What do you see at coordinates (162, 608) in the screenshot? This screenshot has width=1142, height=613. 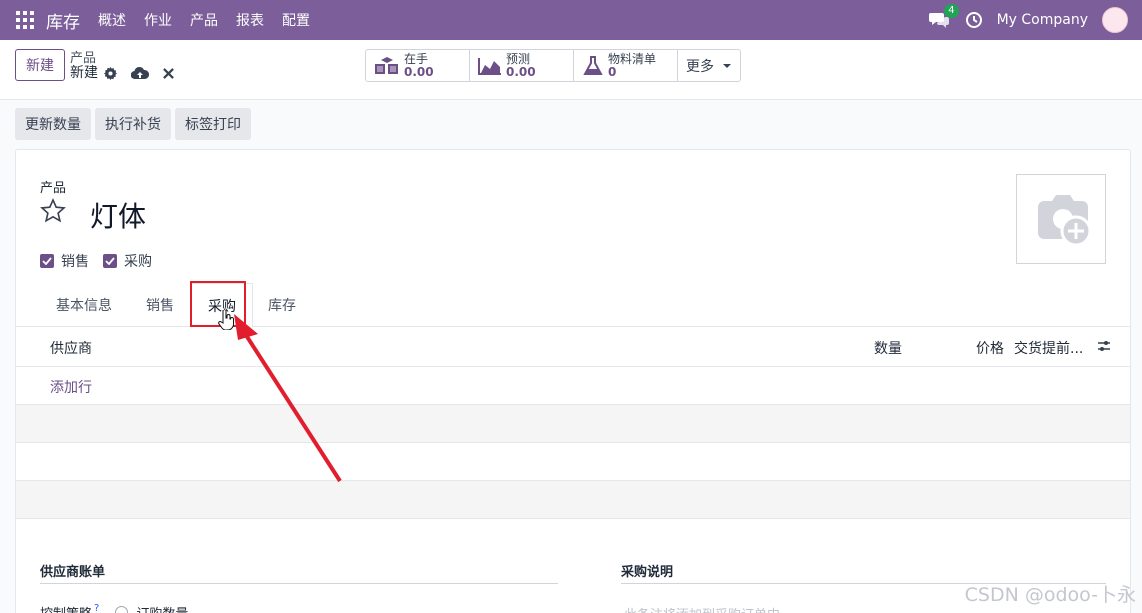 I see `radio-ordered-qty-label: 订购数量` at bounding box center [162, 608].